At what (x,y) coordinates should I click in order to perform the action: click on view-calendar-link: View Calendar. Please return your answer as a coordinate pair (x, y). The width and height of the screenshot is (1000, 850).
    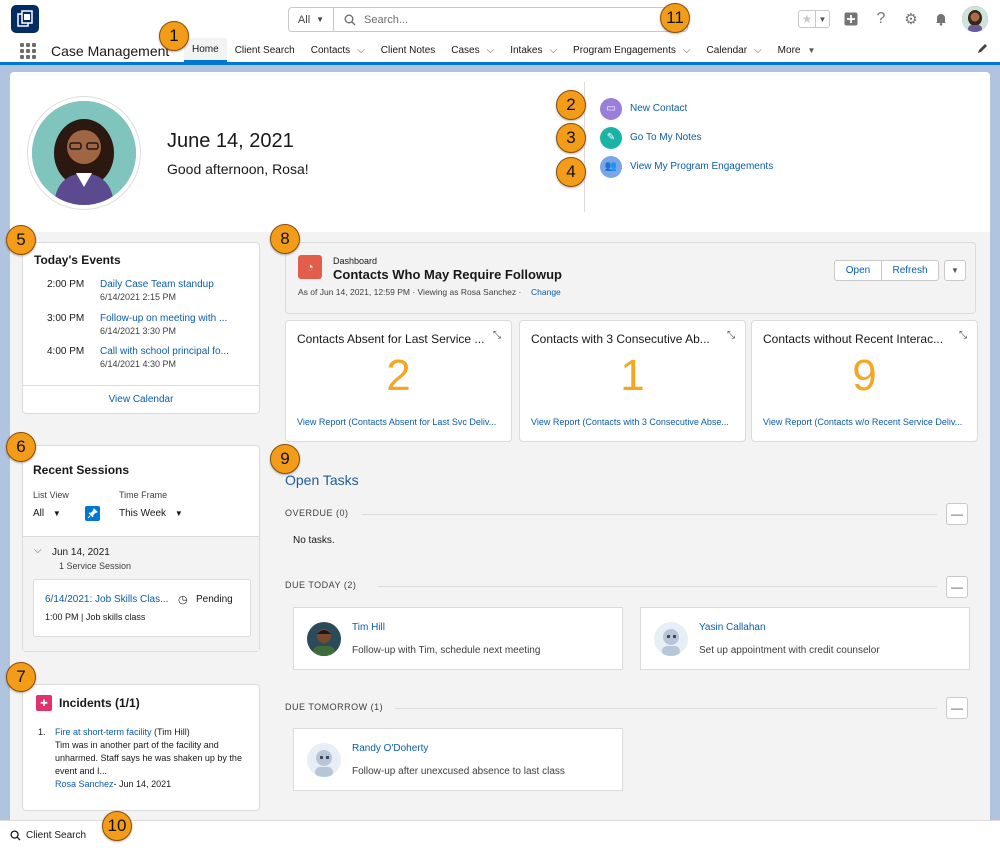
    Looking at the image, I should click on (141, 399).